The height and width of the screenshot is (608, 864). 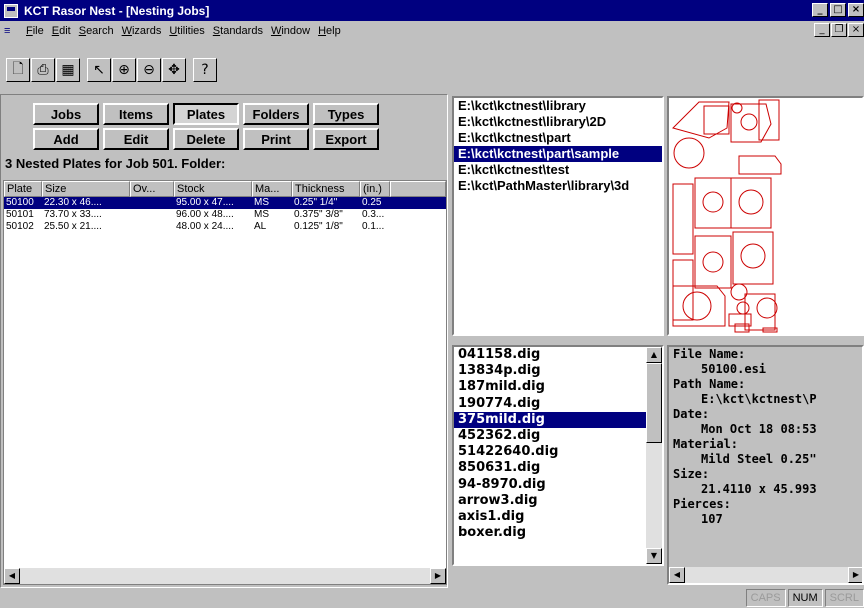 I want to click on minimize-button: _, so click(x=820, y=10).